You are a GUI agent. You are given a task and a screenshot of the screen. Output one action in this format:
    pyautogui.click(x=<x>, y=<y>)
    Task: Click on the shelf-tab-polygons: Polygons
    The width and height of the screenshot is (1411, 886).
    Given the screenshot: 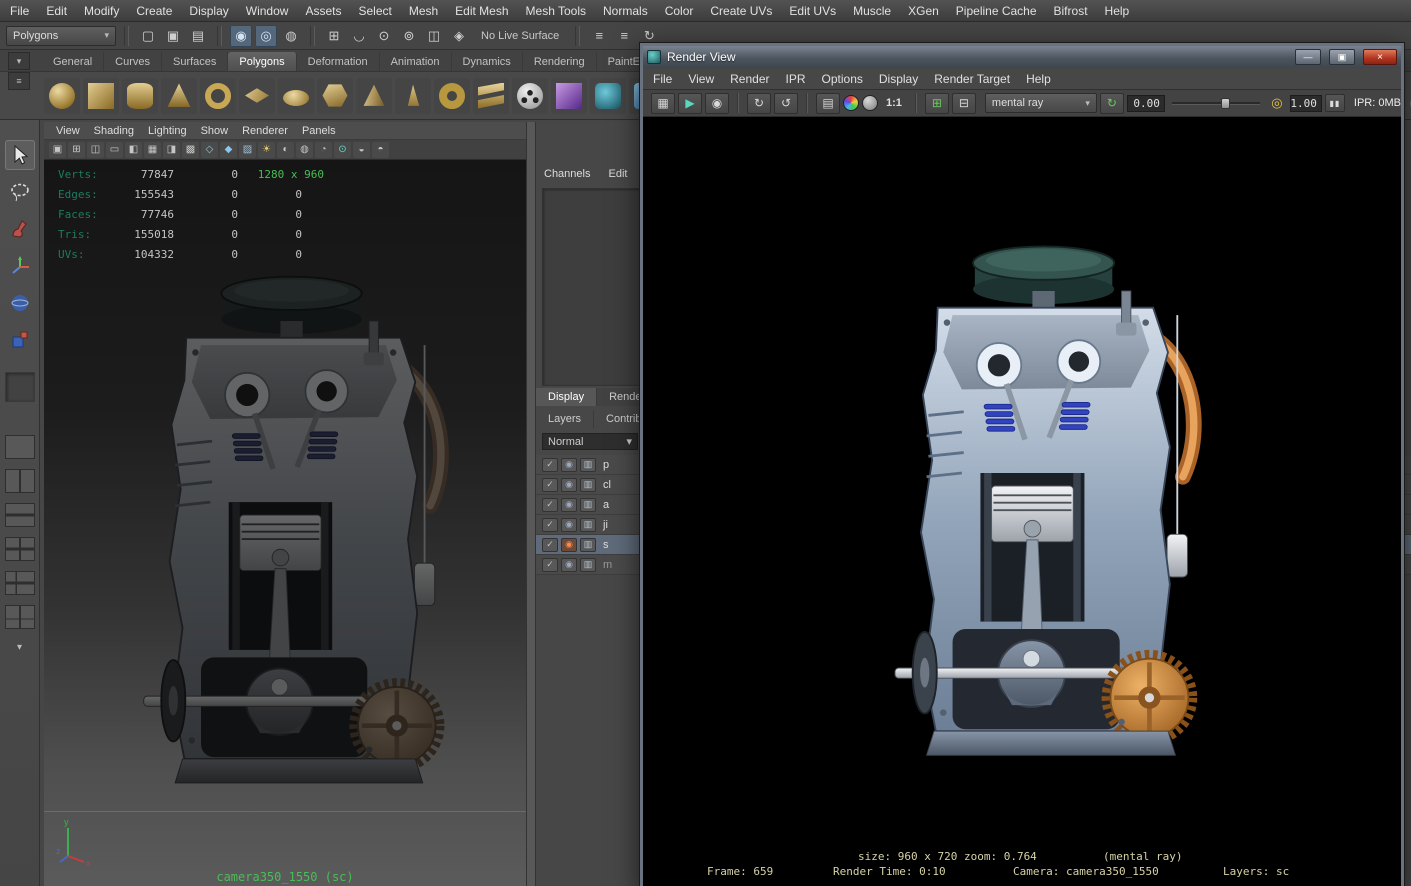 What is the action you would take?
    pyautogui.click(x=262, y=61)
    